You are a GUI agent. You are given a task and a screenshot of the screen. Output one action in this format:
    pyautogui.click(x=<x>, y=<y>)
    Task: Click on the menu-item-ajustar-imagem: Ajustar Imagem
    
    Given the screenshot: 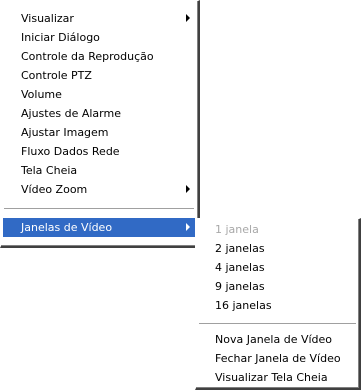 What is the action you would take?
    pyautogui.click(x=99, y=132)
    